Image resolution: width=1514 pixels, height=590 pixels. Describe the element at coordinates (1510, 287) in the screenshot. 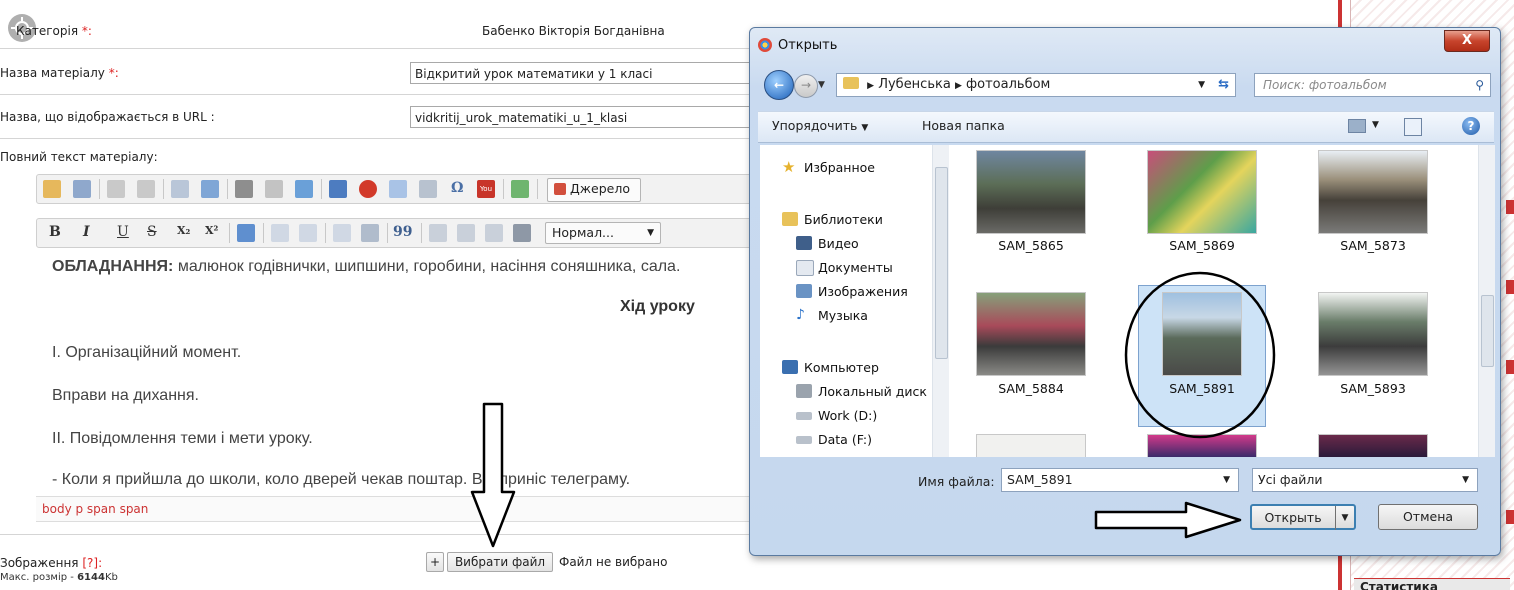

I see `sidebar-marker` at that location.